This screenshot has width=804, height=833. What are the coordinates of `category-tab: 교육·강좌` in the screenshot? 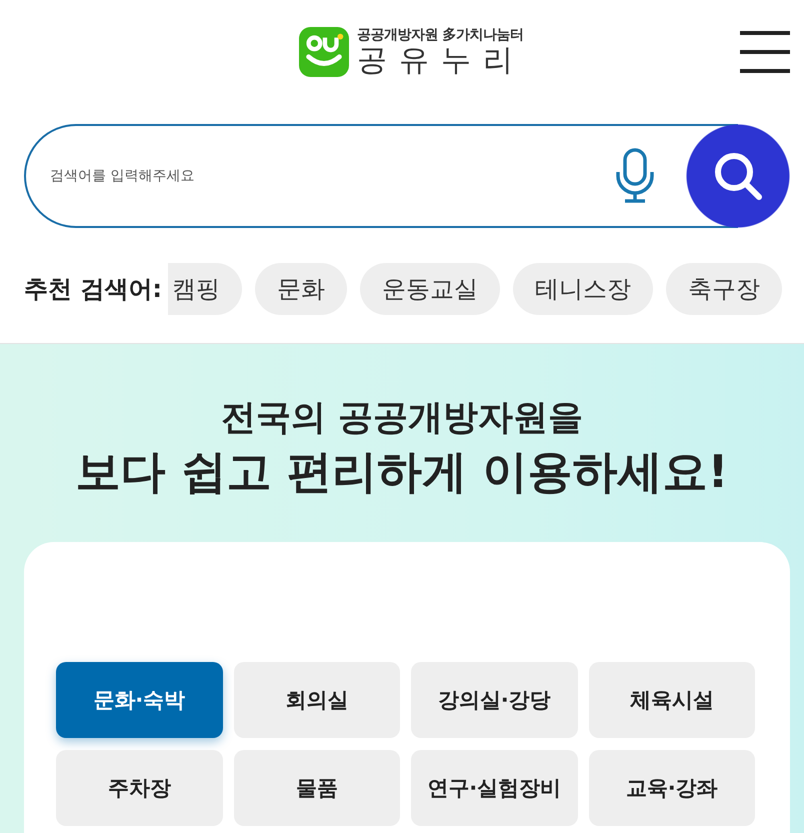 It's located at (671, 788).